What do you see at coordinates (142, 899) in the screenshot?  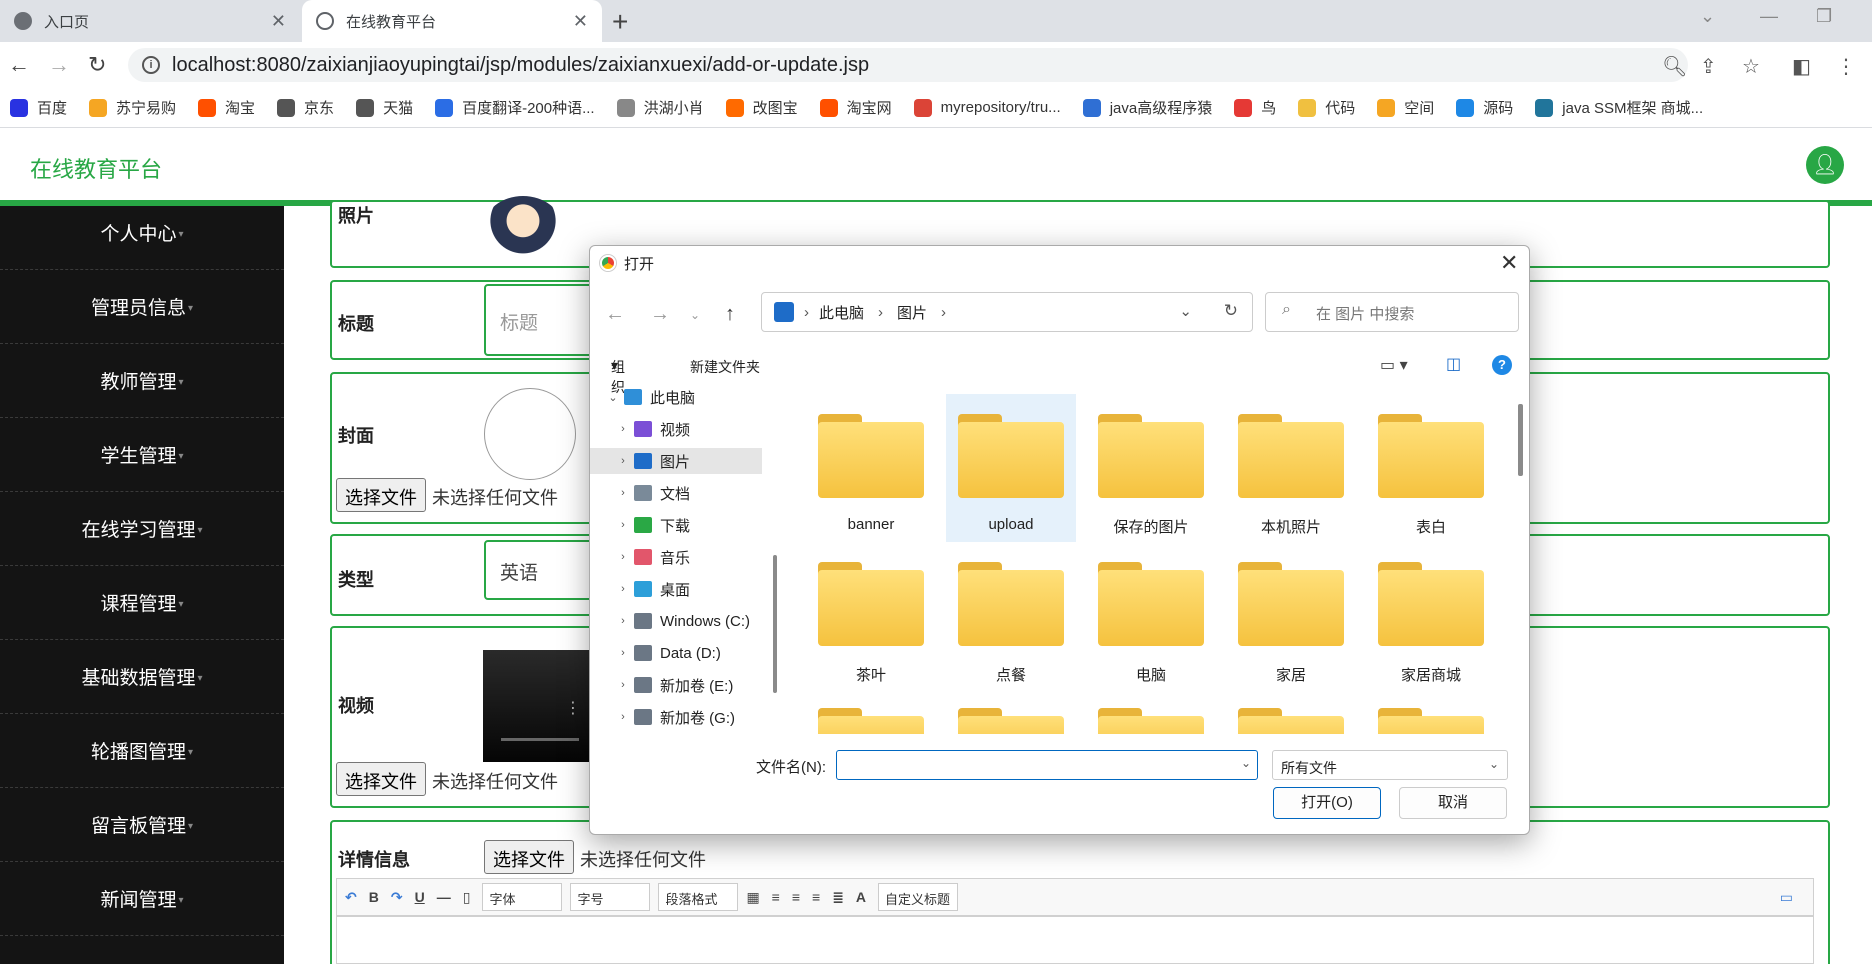 I see `sidebar-item: 新闻管理 ▾` at bounding box center [142, 899].